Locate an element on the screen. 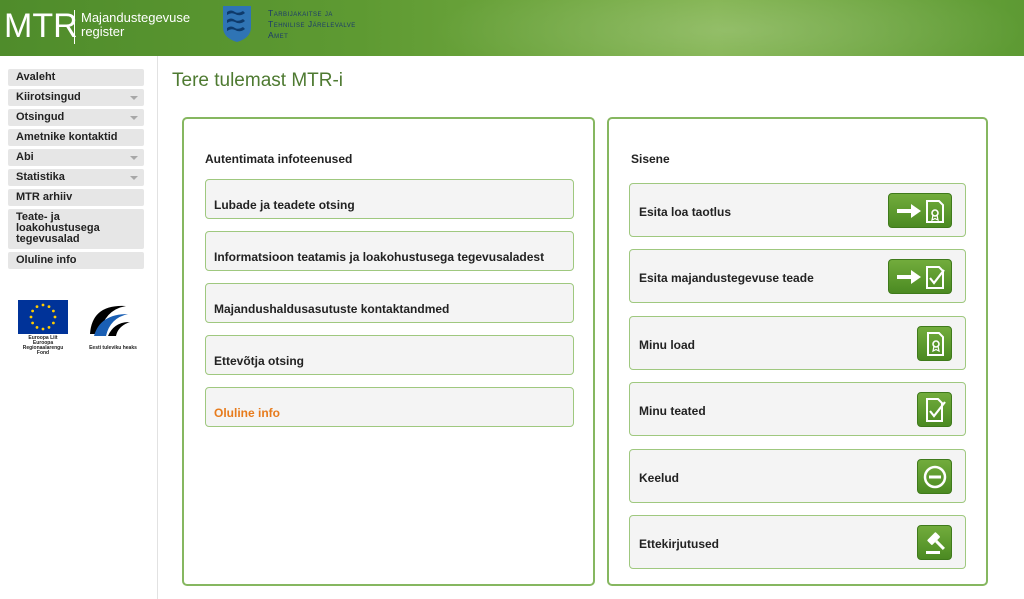  gavel-icon is located at coordinates (934, 542).